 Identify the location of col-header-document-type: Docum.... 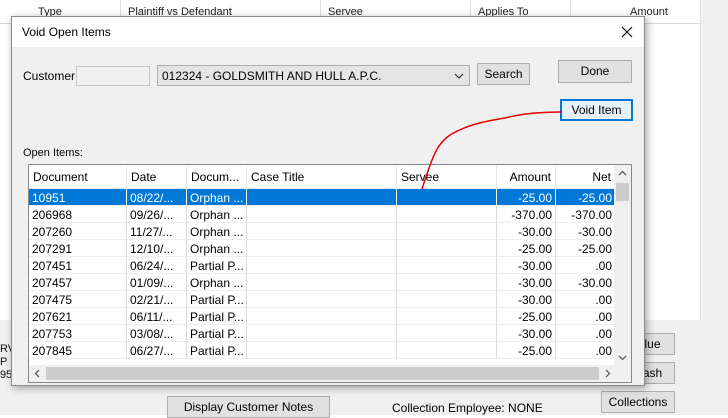
(217, 177).